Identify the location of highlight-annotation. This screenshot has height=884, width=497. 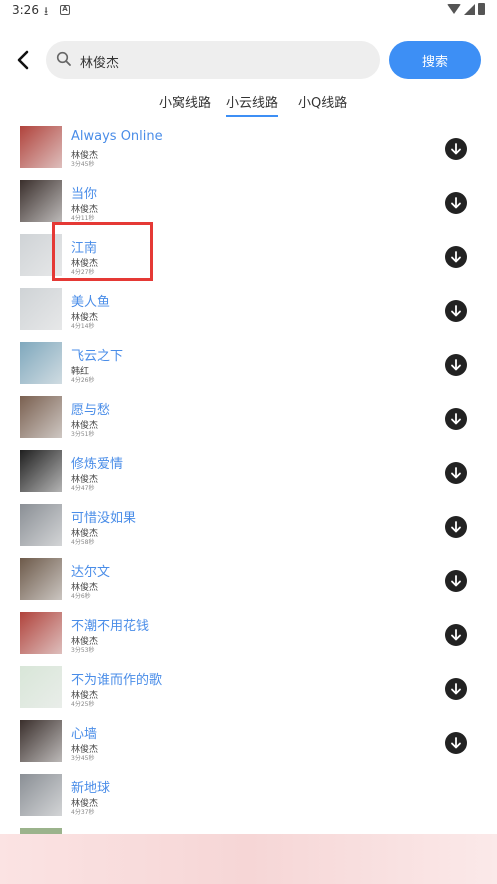
(102, 251).